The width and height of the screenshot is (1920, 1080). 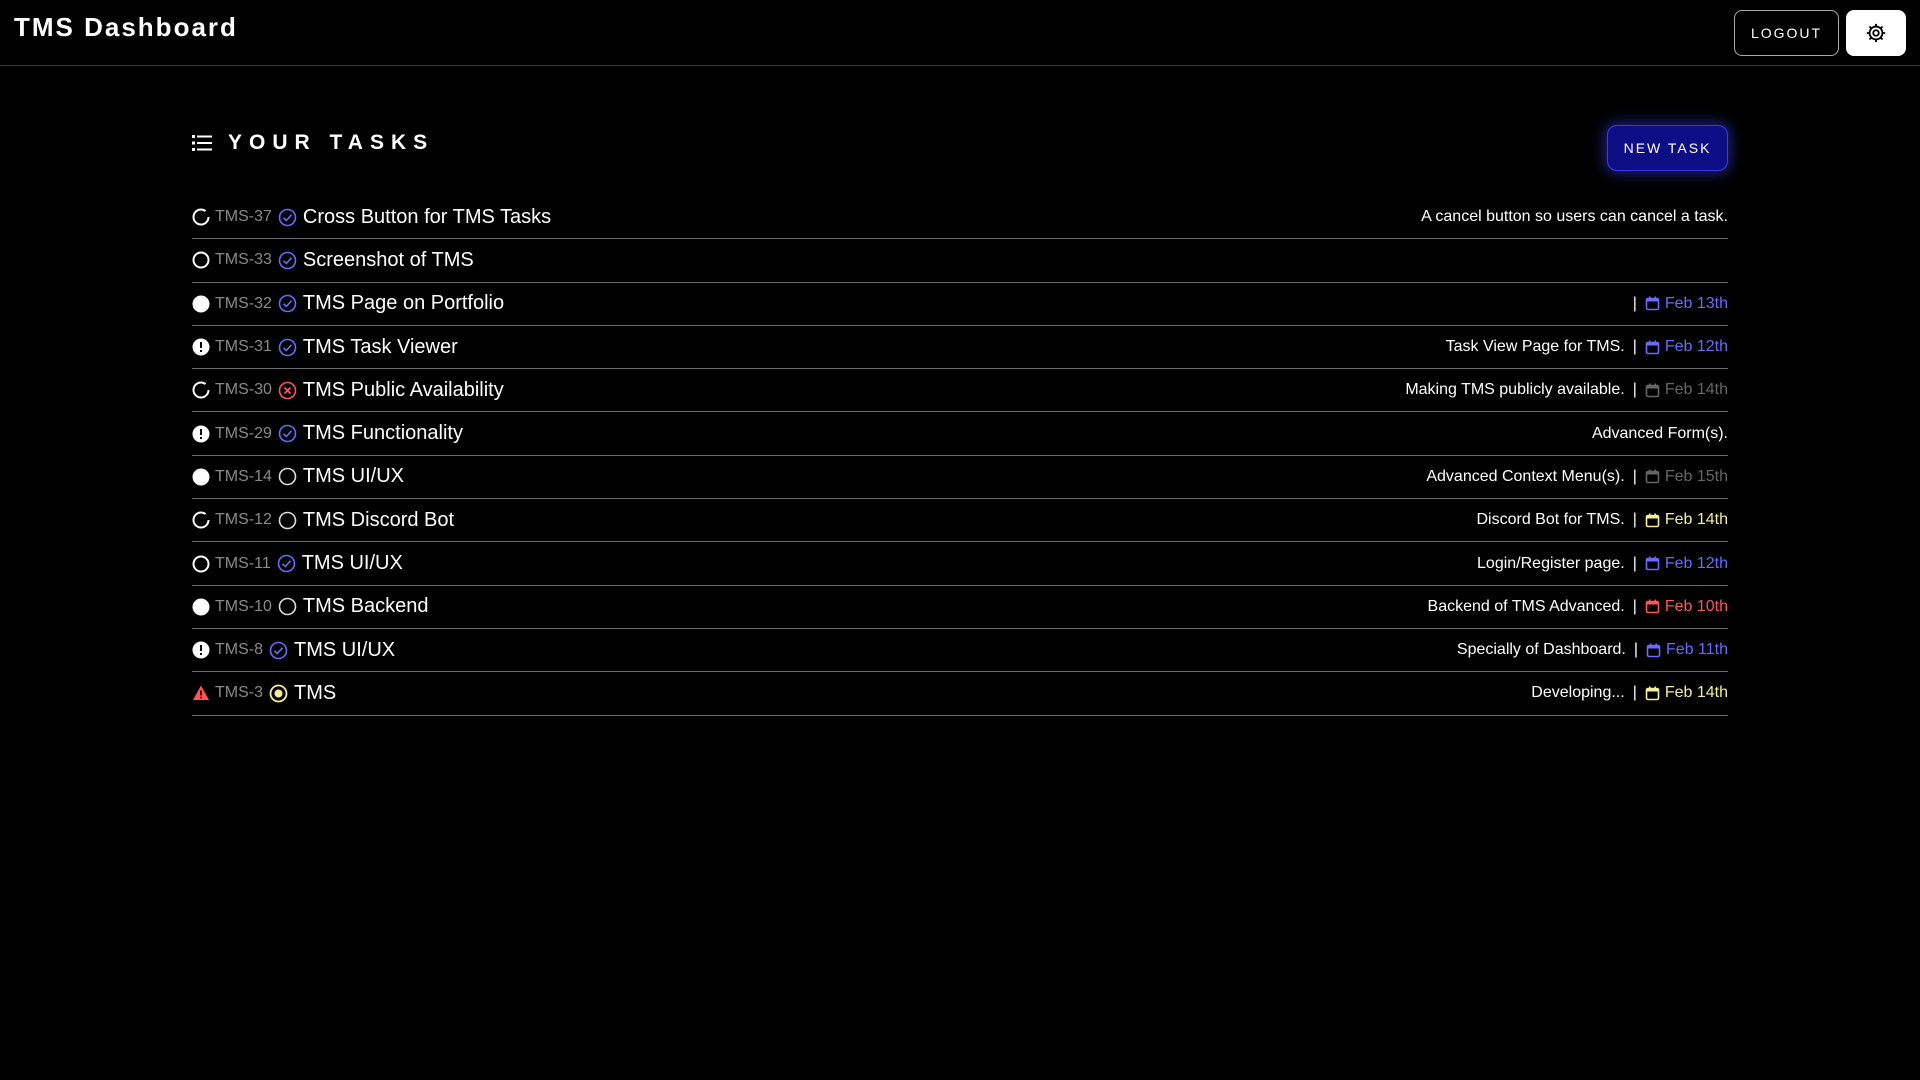 I want to click on task-main: TMS-14 TMS UI/UX, so click(x=809, y=476).